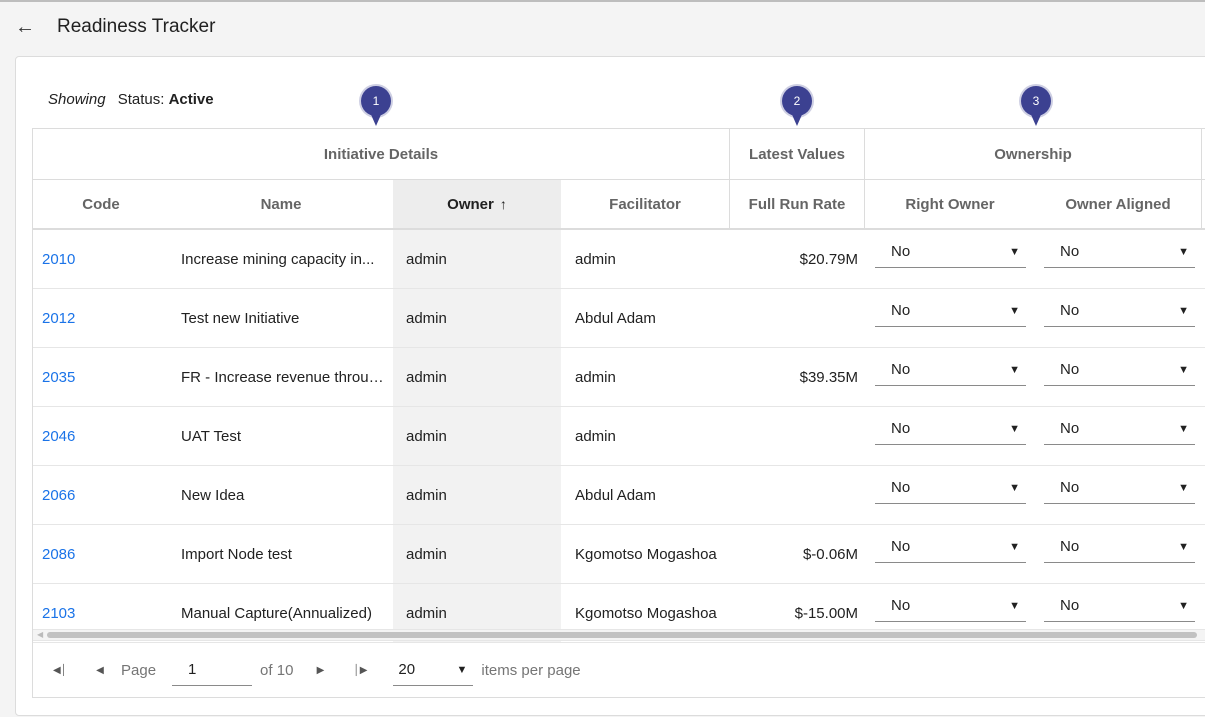  Describe the element at coordinates (503, 204) in the screenshot. I see `arrow-up-icon: ↑` at that location.